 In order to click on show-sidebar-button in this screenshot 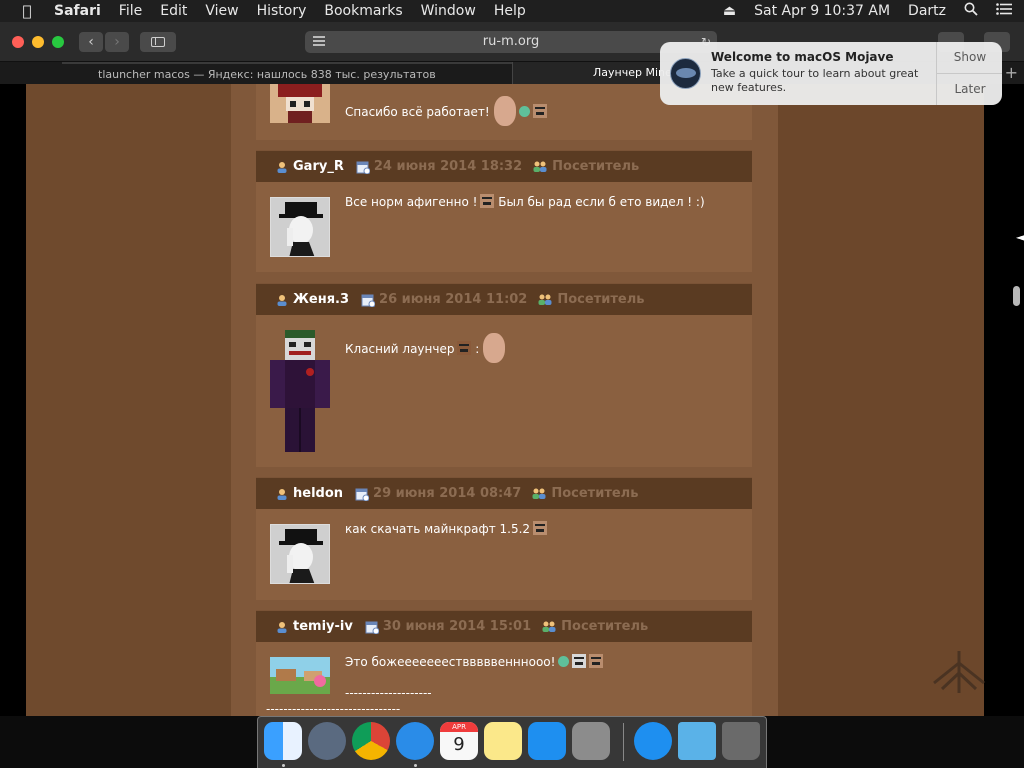, I will do `click(158, 42)`.